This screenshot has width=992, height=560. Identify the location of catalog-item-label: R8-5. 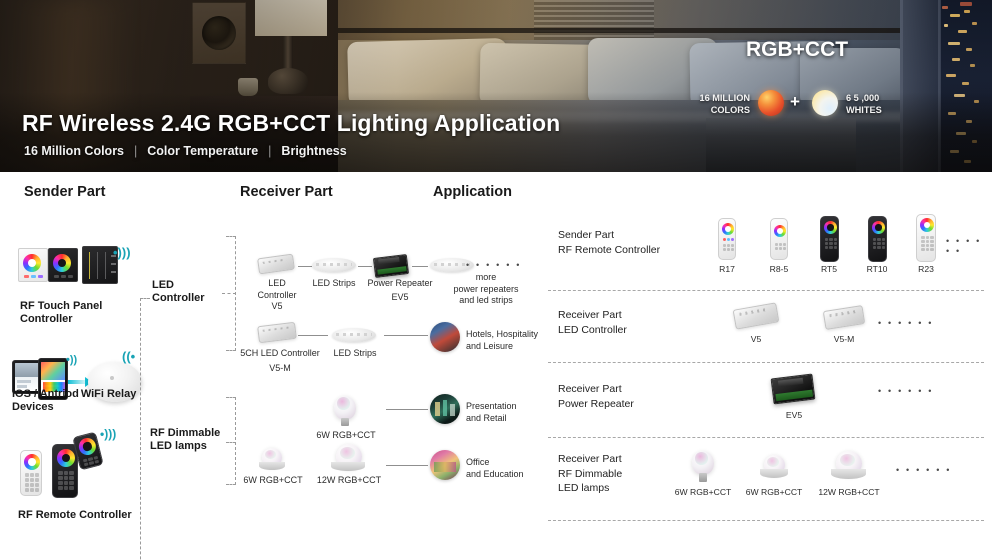
(779, 269).